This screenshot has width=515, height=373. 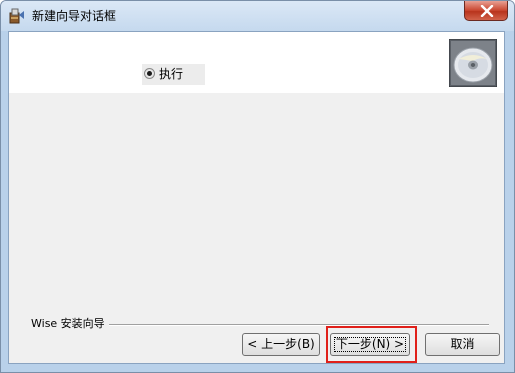 I want to click on wizard-icon, so click(x=17, y=16).